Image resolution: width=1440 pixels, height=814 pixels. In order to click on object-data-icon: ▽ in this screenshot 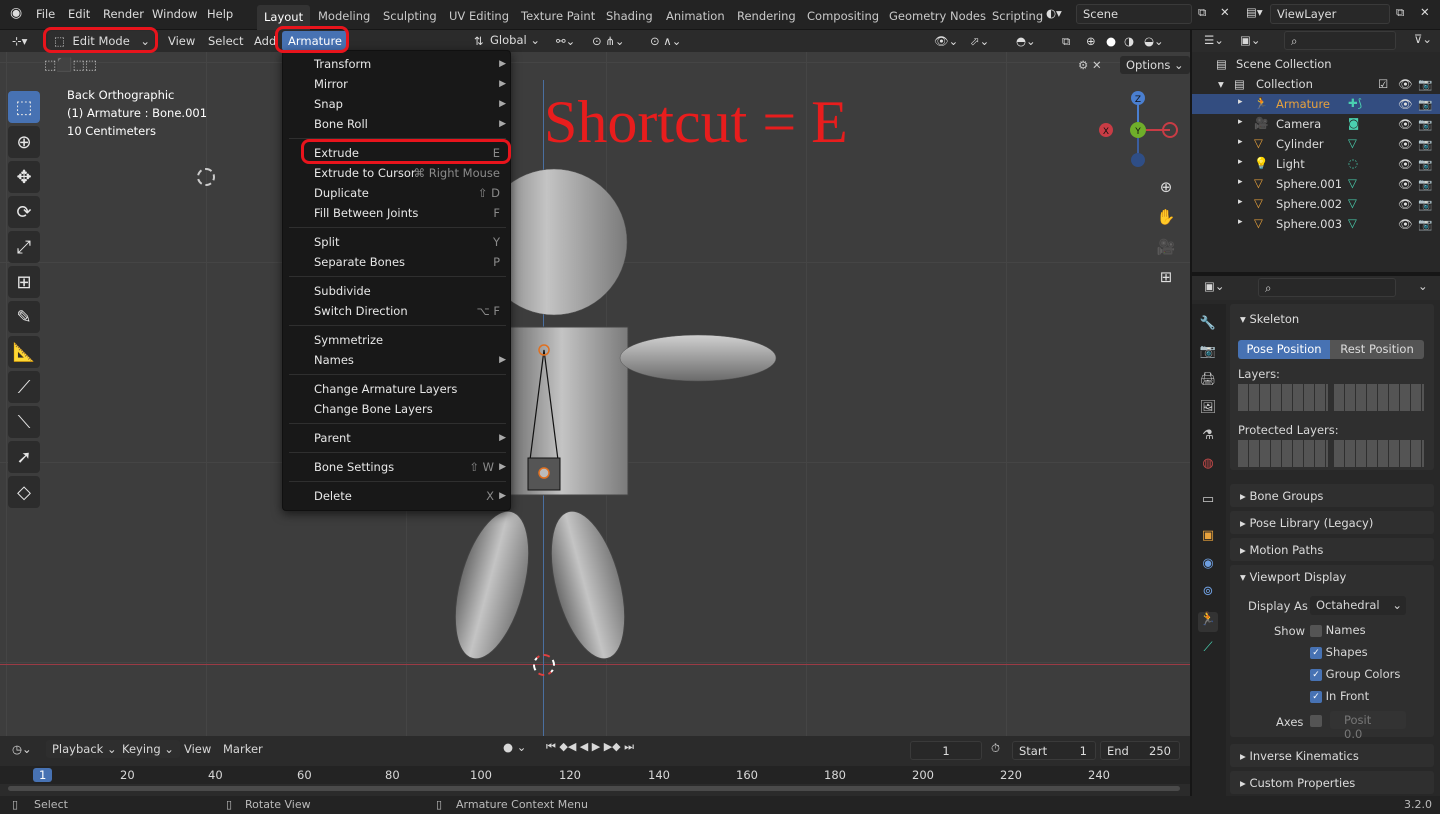, I will do `click(1352, 203)`.